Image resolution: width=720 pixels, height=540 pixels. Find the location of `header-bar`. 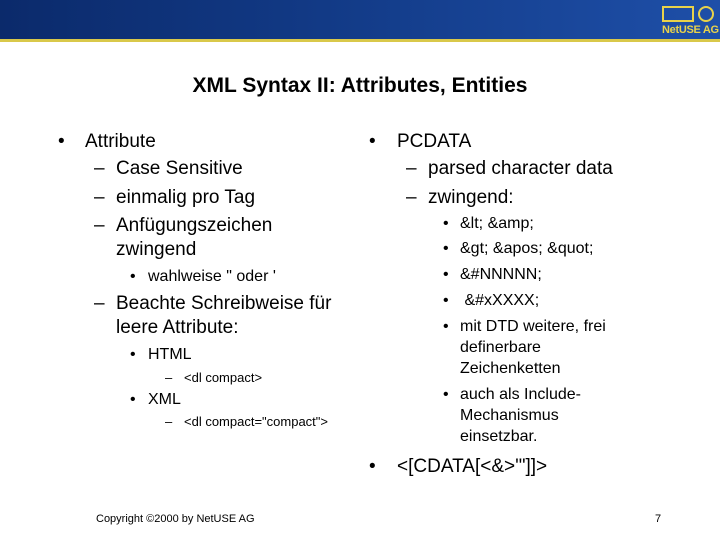

header-bar is located at coordinates (360, 21).